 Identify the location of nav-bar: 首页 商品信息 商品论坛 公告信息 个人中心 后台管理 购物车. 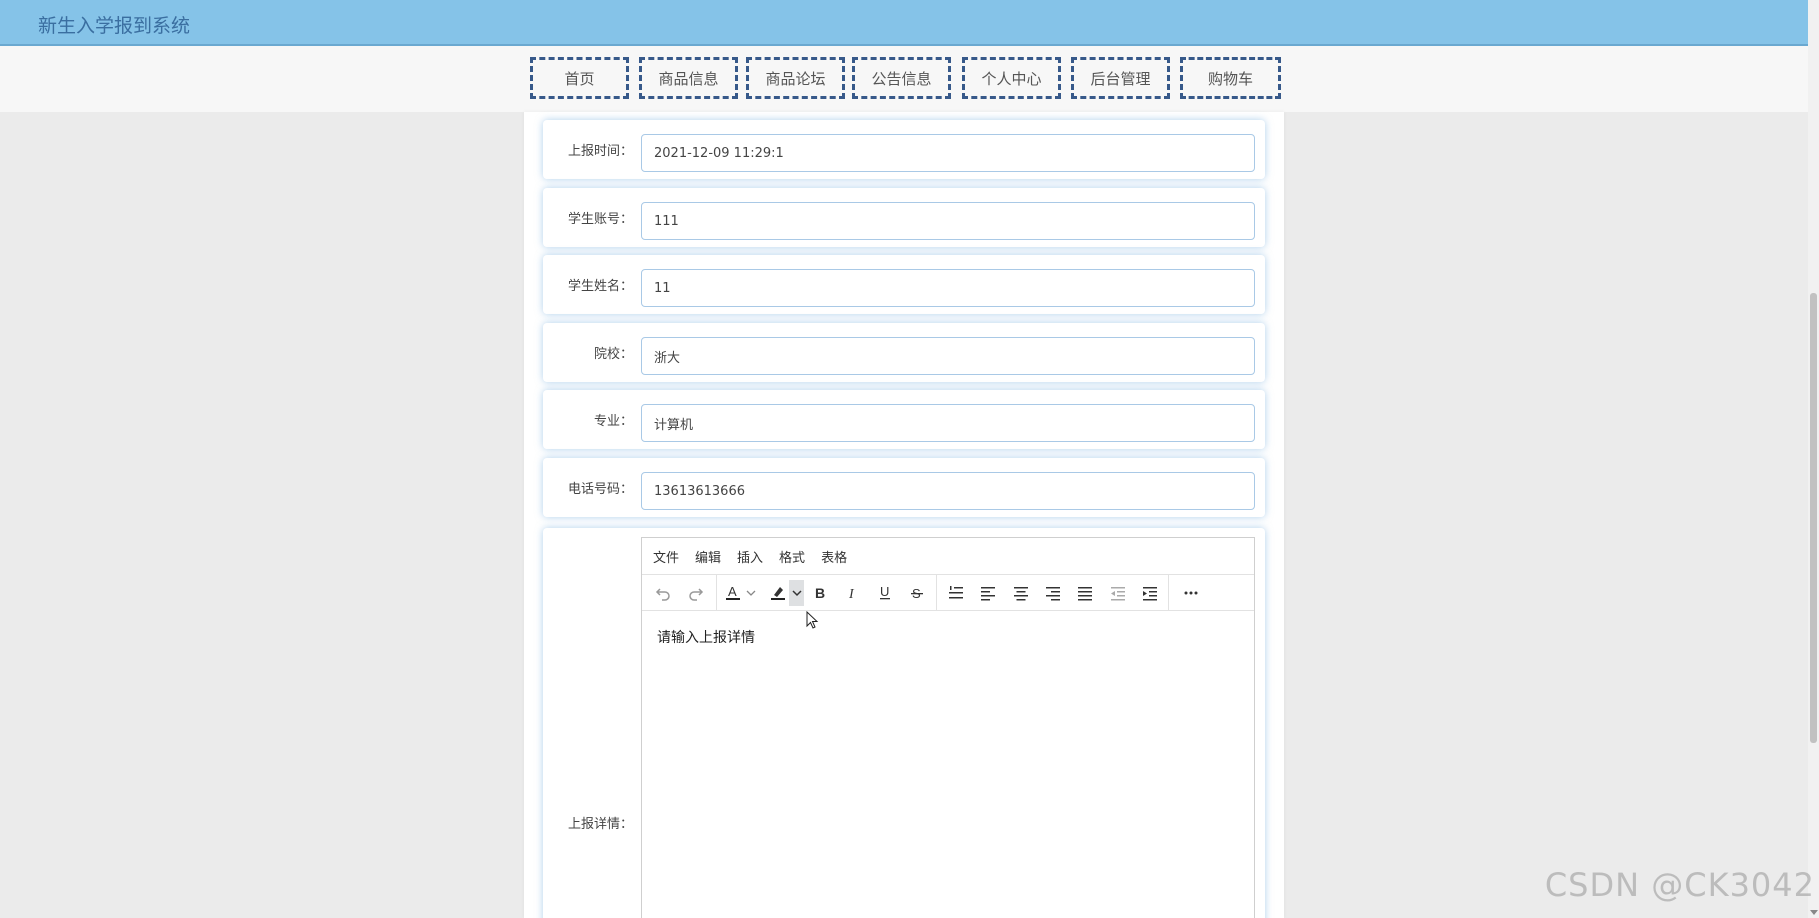
(904, 79).